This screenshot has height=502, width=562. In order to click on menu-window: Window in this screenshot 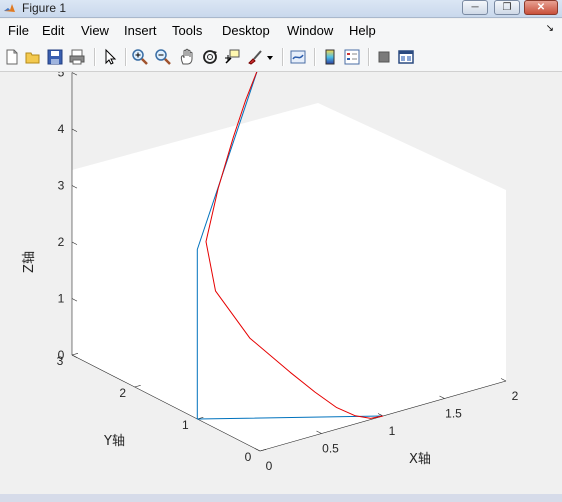, I will do `click(310, 30)`.